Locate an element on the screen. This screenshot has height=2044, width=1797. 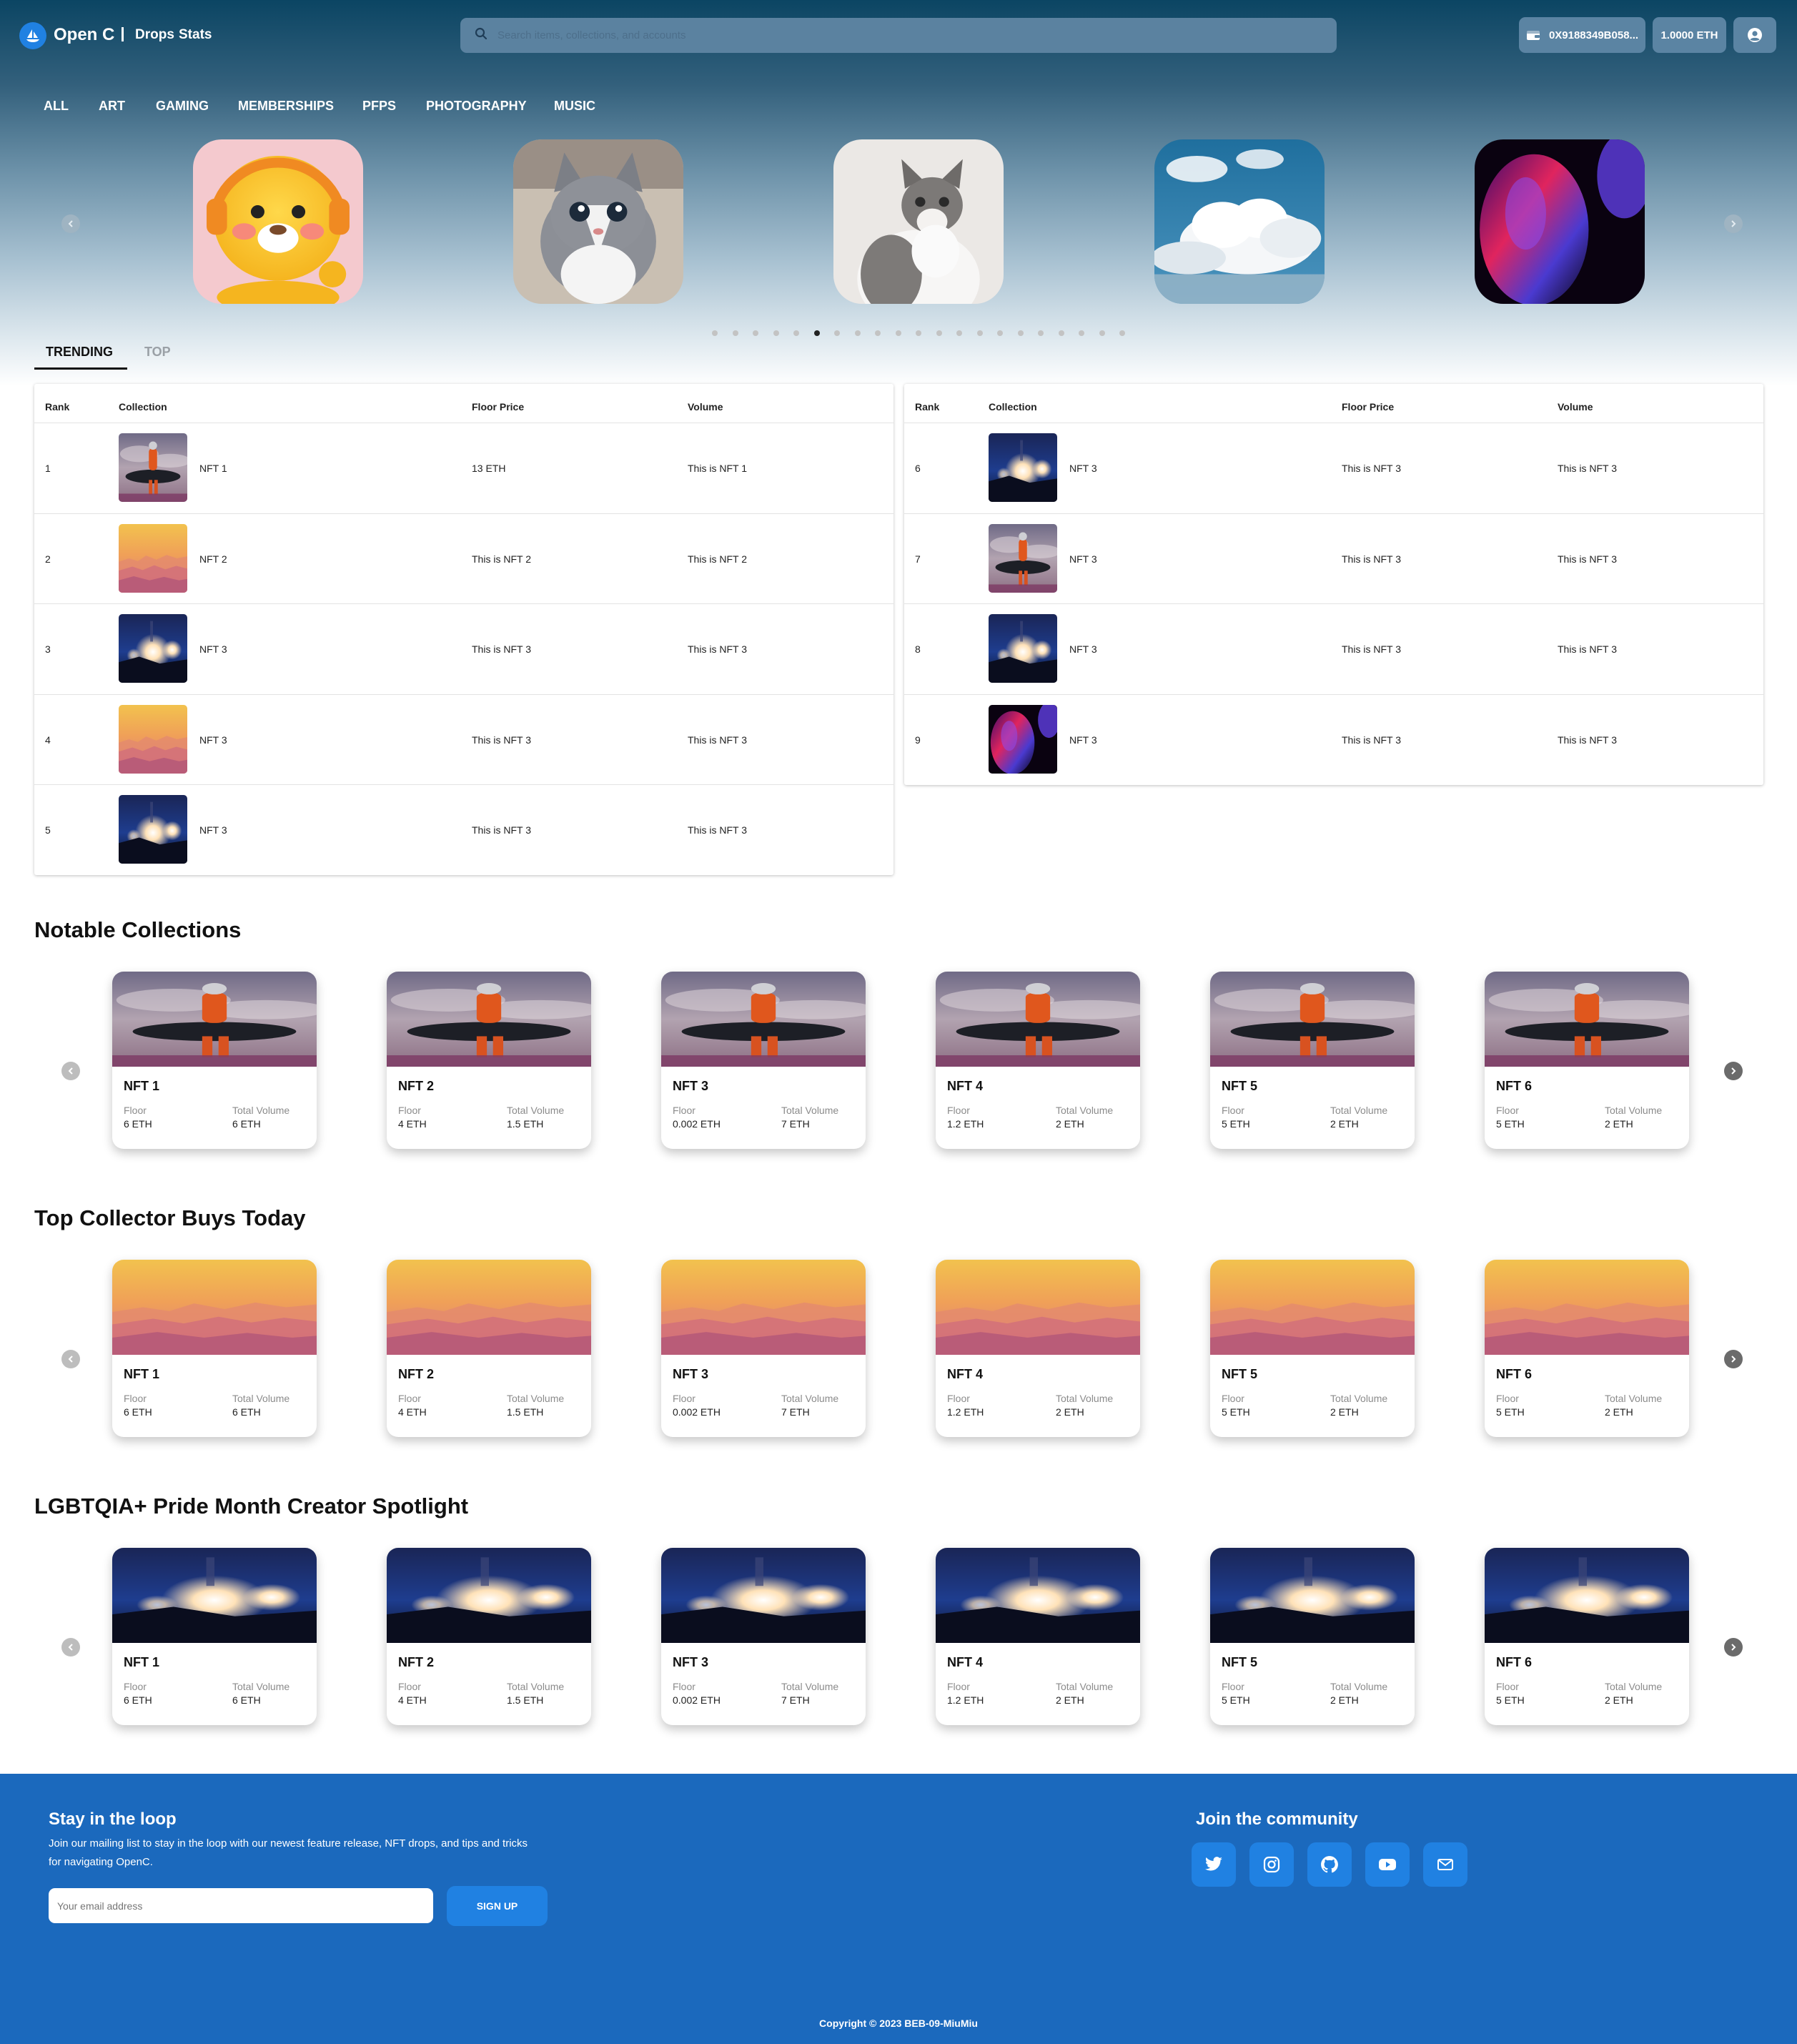
category-memberships: MEMBERSHIPS is located at coordinates (286, 107).